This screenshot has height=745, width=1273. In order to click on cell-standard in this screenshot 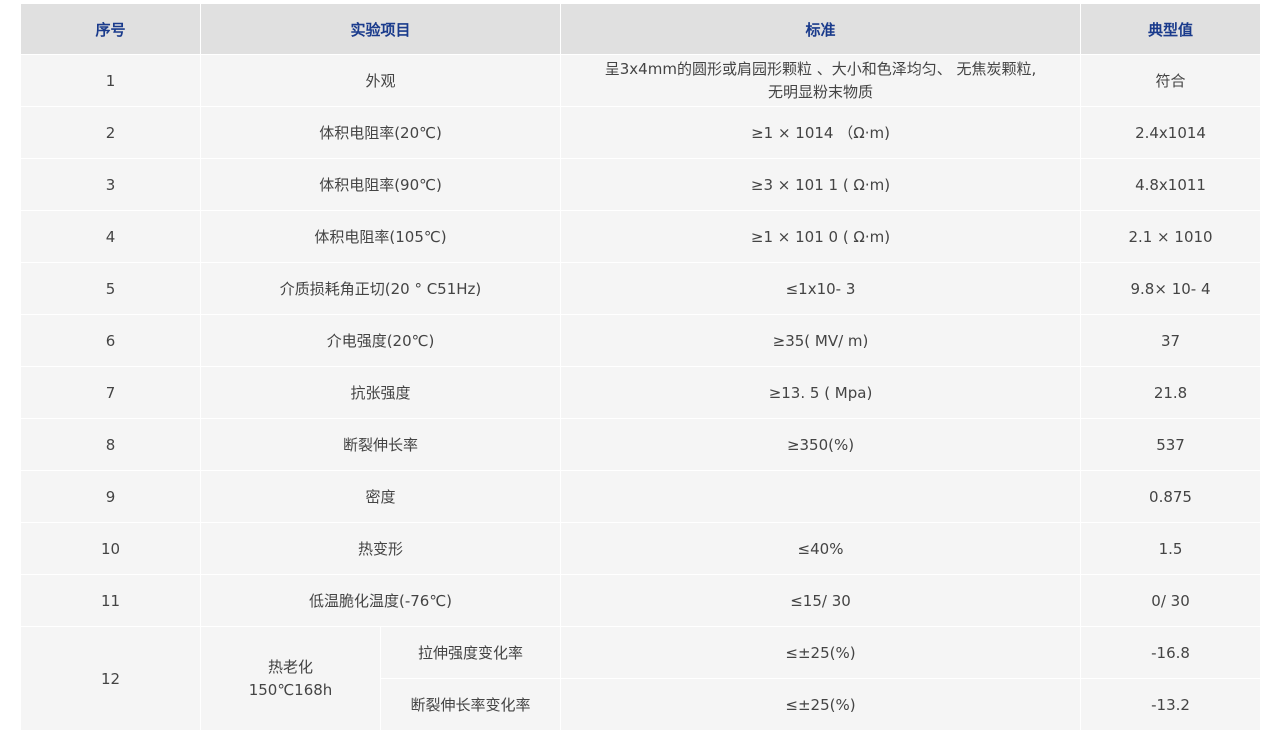, I will do `click(821, 496)`.